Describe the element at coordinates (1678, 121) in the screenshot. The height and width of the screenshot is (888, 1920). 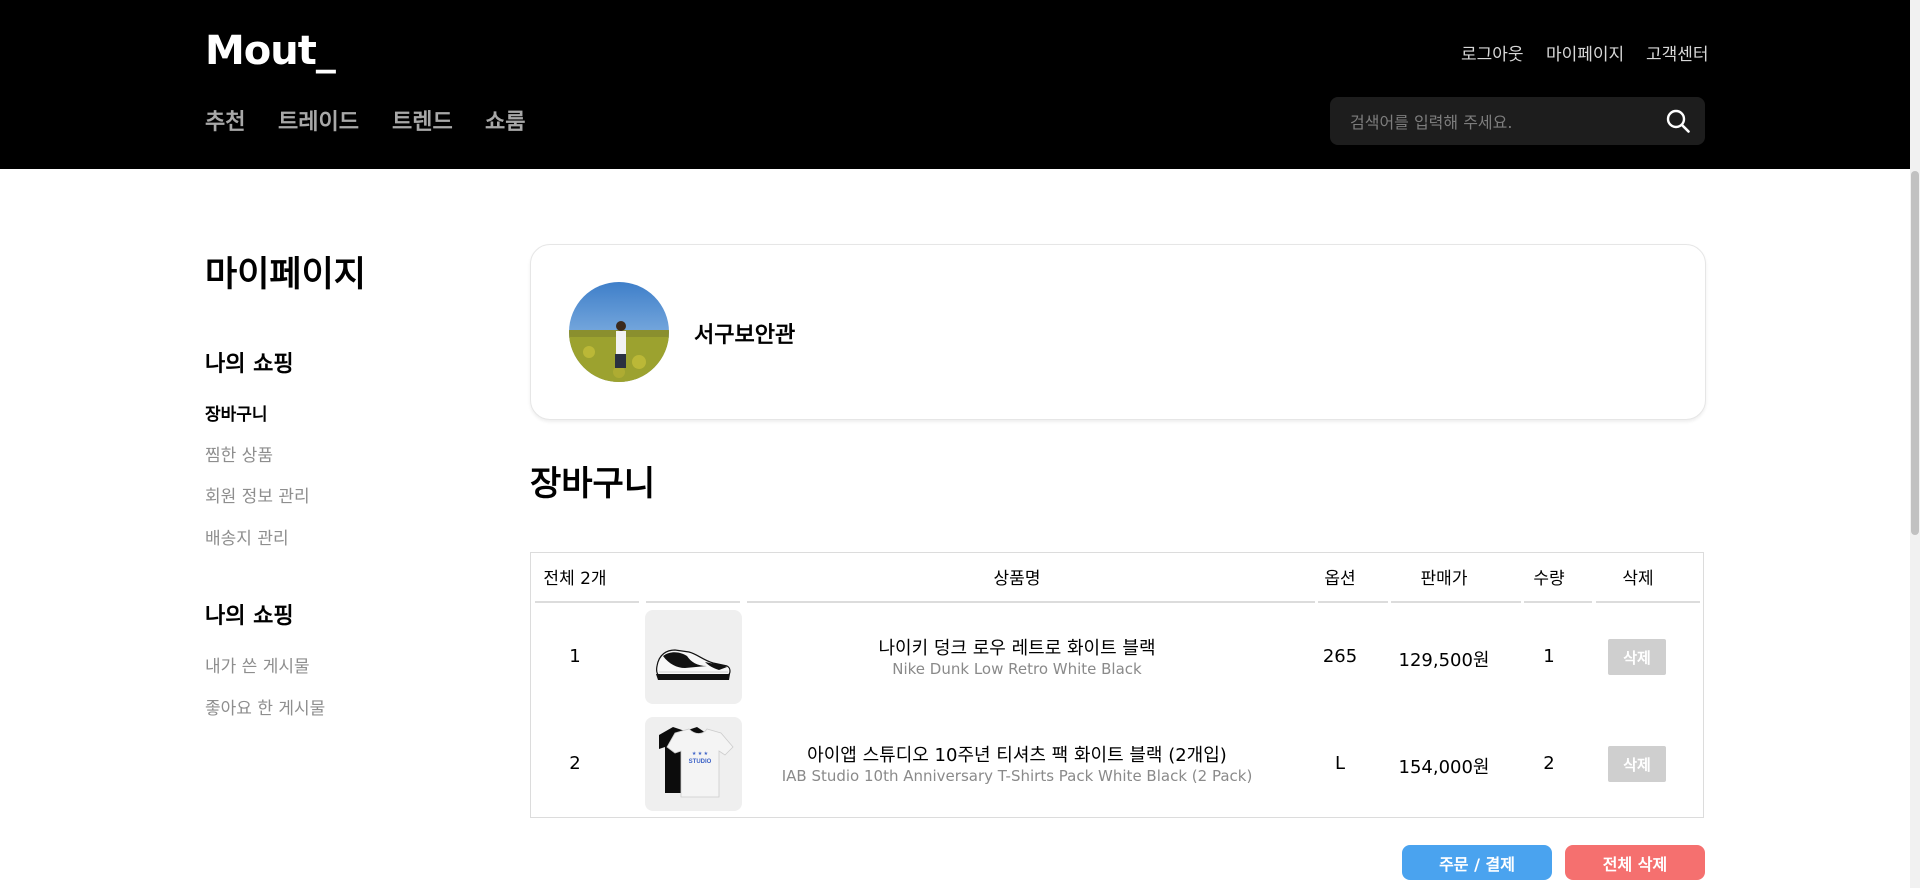
I see `search-icon` at that location.